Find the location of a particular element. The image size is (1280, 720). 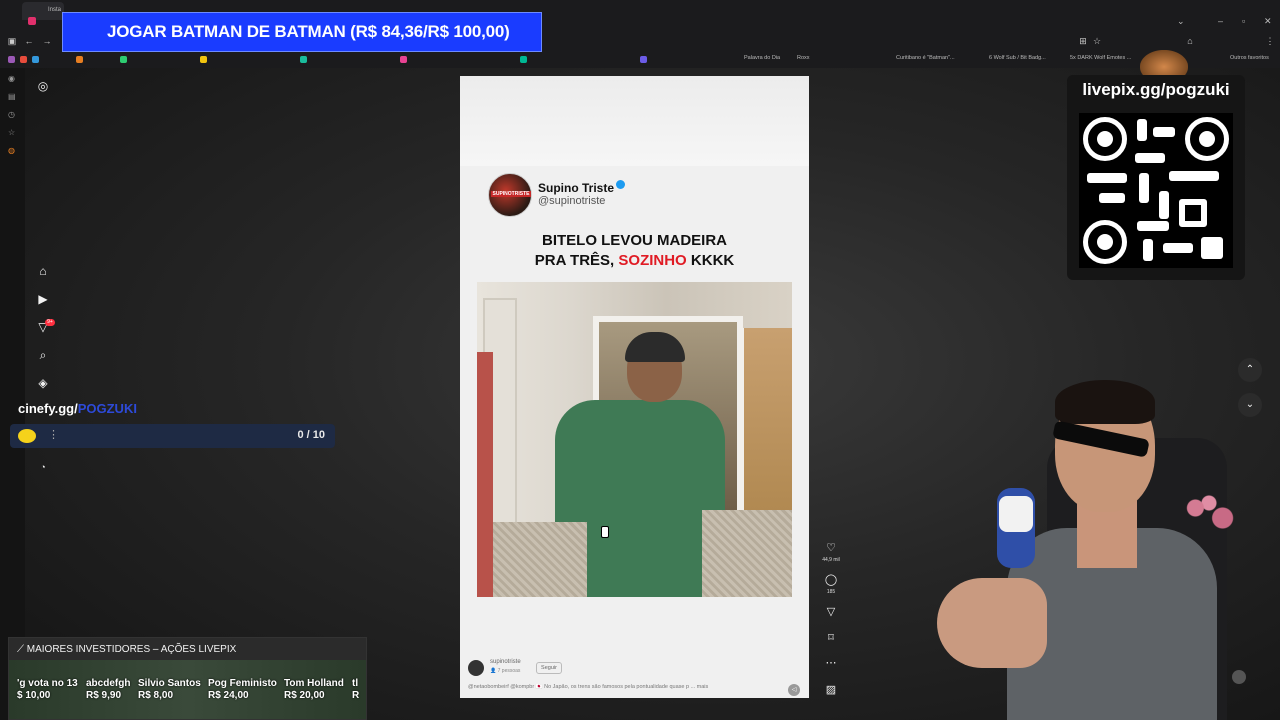

explore-icon: ◈ is located at coordinates (43, 383).